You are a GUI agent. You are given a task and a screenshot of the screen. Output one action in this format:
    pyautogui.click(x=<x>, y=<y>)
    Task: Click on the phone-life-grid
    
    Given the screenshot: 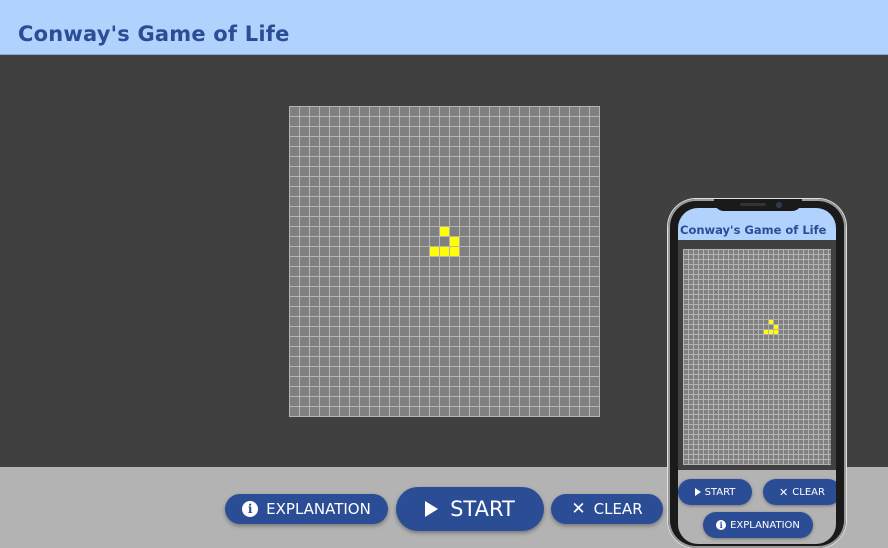 What is the action you would take?
    pyautogui.click(x=757, y=357)
    